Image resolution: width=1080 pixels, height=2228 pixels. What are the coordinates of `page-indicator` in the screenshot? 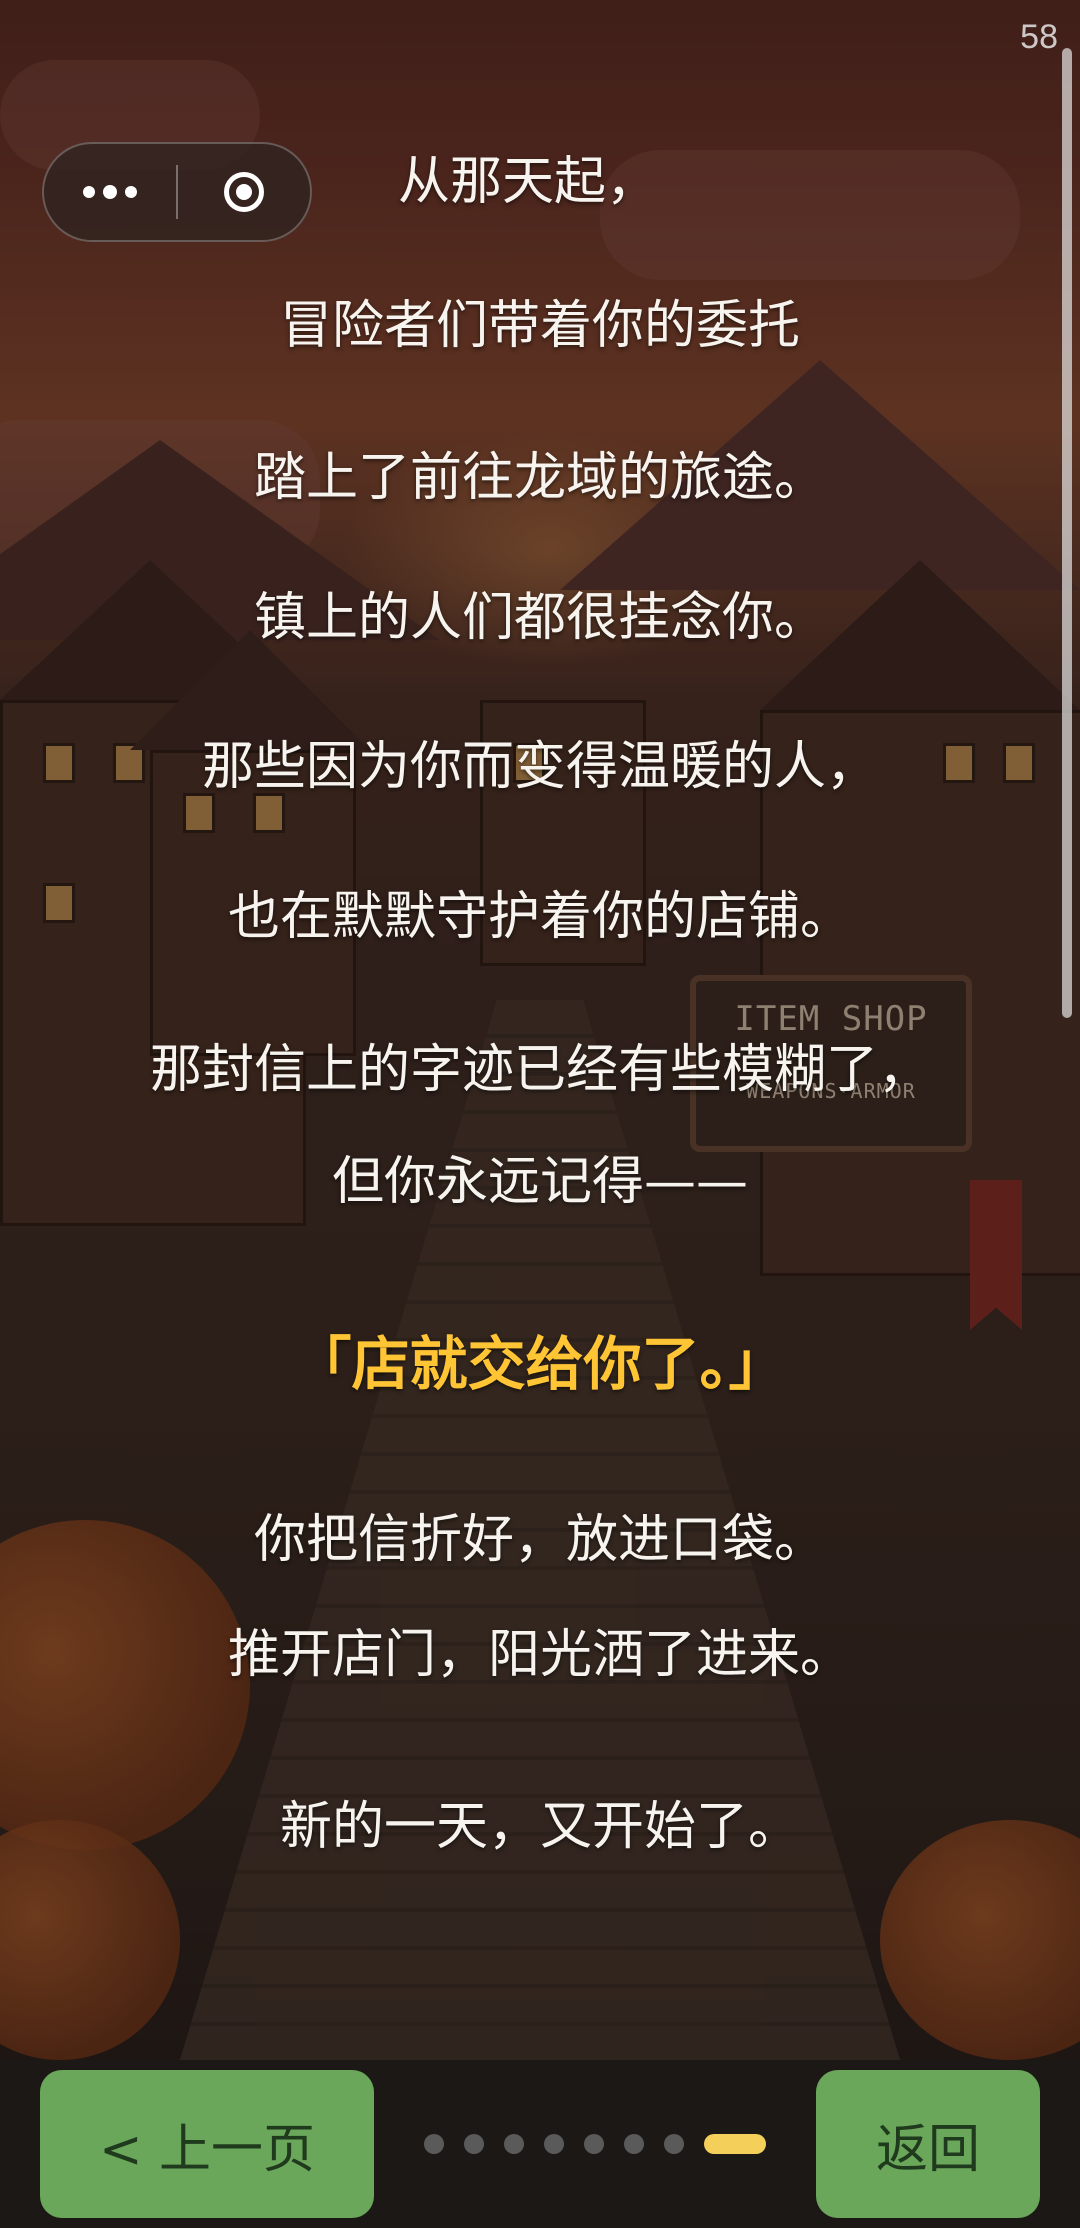 It's located at (595, 2144).